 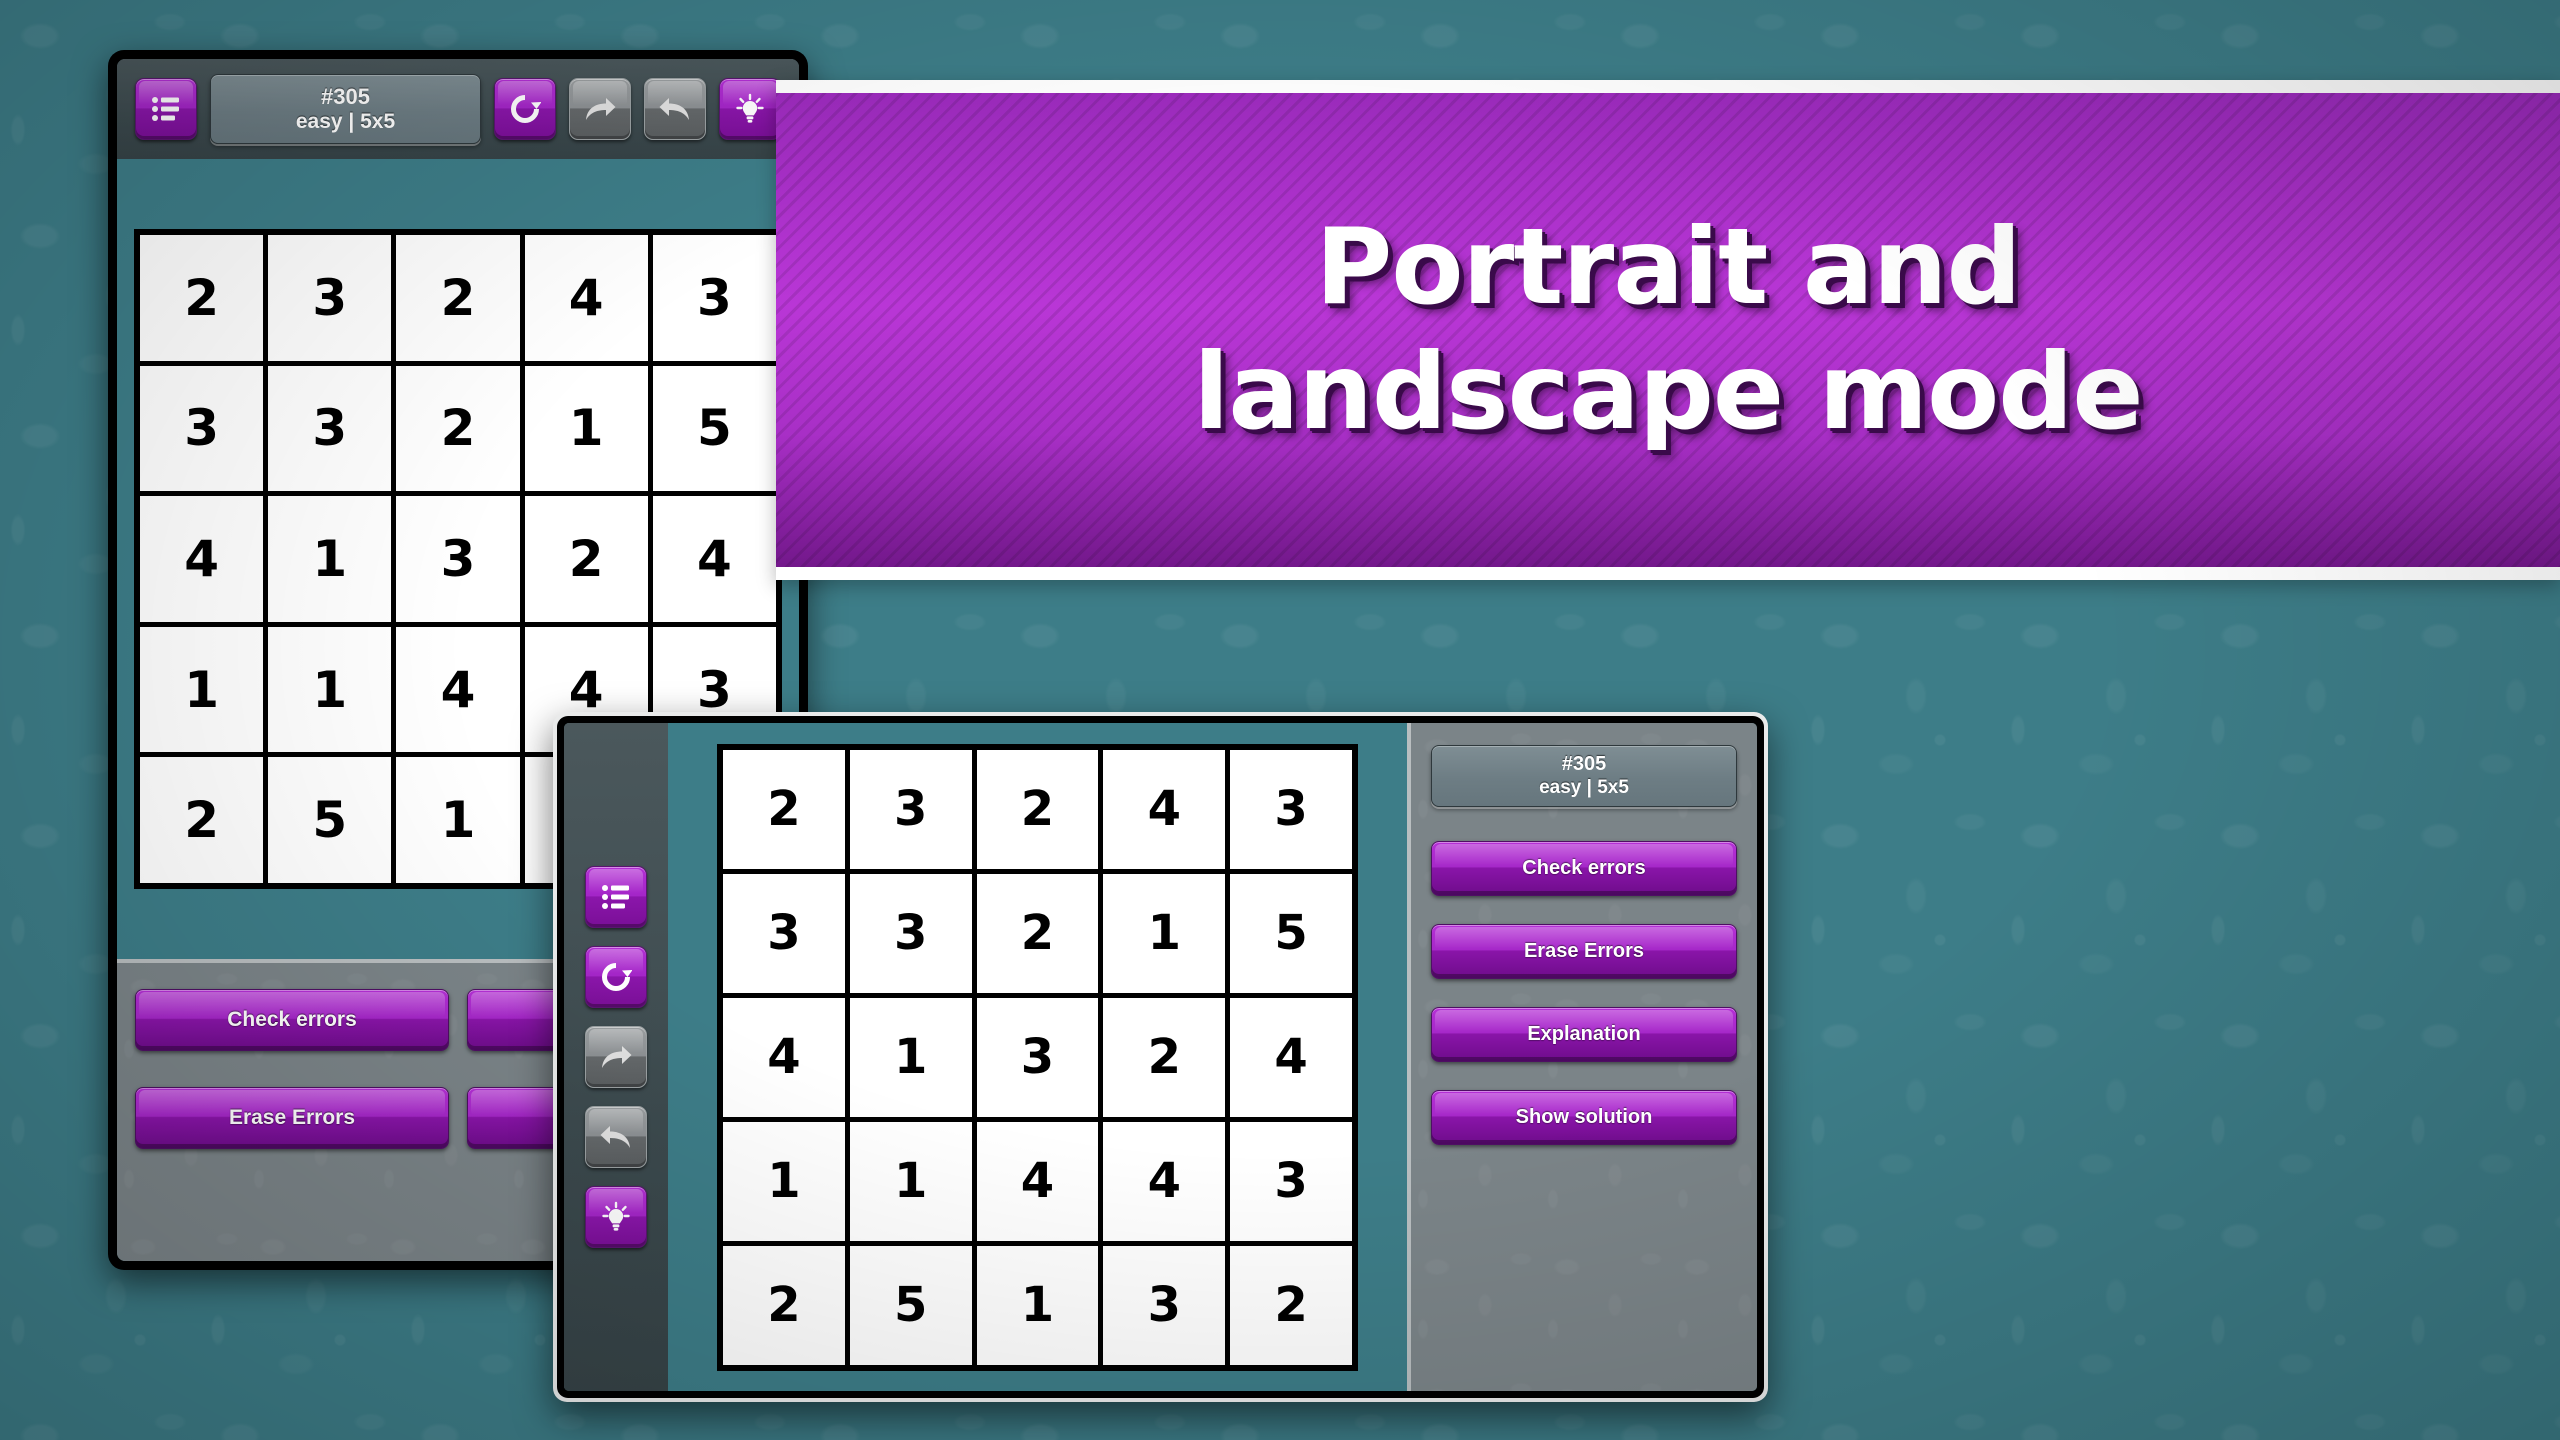 I want to click on check-errors-button: Check errors, so click(x=292, y=1020).